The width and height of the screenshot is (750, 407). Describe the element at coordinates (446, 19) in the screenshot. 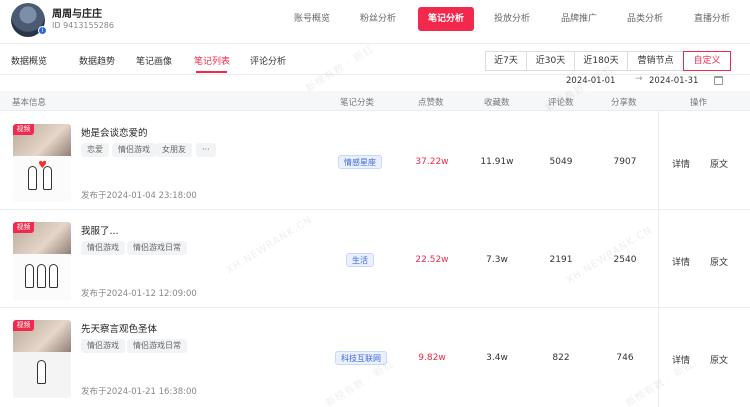

I see `nav-tab-note-analysis: 笔记分析` at that location.